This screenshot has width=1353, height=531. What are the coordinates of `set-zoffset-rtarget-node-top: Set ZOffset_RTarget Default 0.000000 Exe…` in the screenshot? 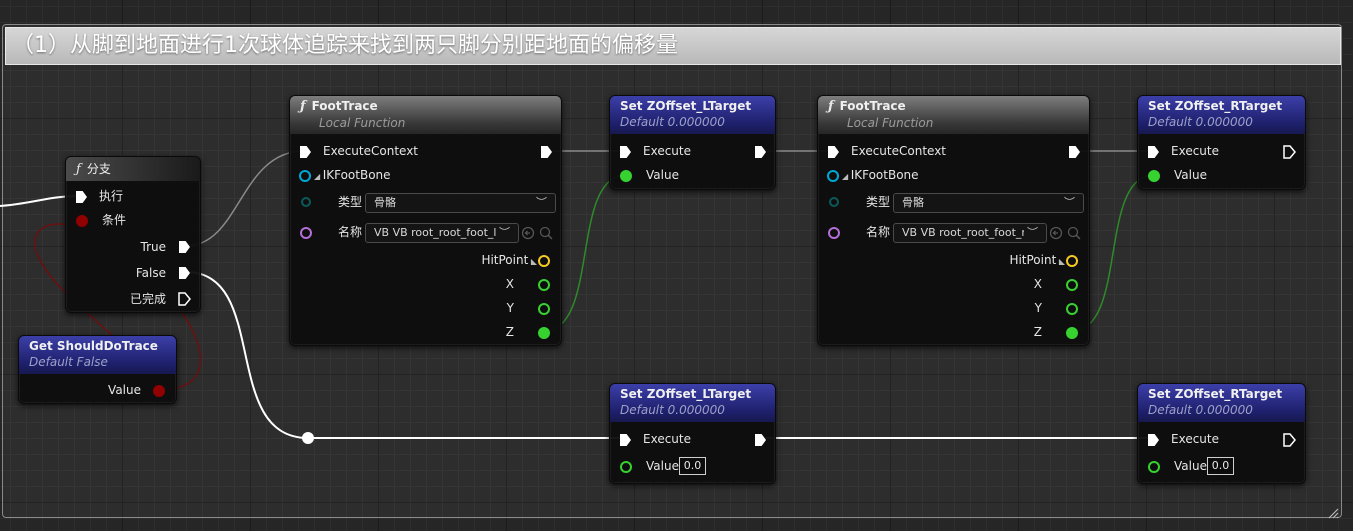 It's located at (1221, 142).